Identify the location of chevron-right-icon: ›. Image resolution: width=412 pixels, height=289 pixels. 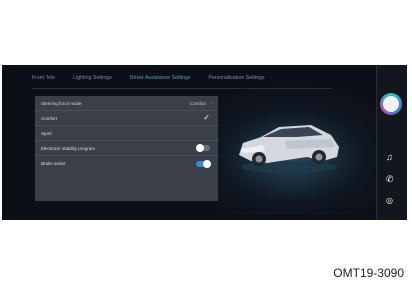
(211, 103).